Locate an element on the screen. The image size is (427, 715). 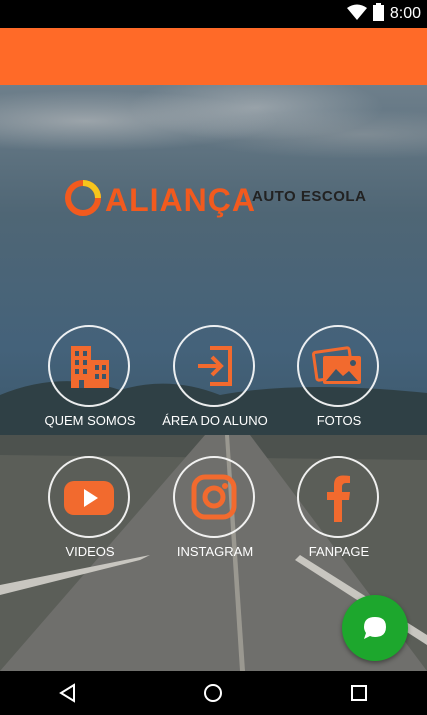
chat-fab-button is located at coordinates (375, 628).